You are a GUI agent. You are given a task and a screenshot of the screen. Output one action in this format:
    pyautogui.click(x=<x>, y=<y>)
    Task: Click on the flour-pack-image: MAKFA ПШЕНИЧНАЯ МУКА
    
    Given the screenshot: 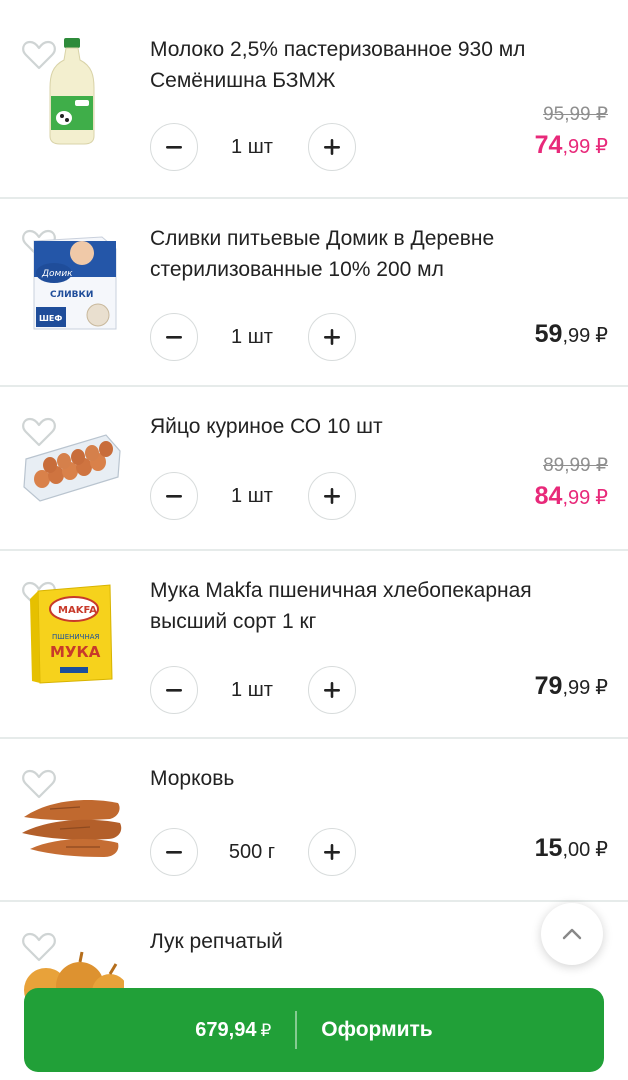 What is the action you would take?
    pyautogui.click(x=71, y=634)
    